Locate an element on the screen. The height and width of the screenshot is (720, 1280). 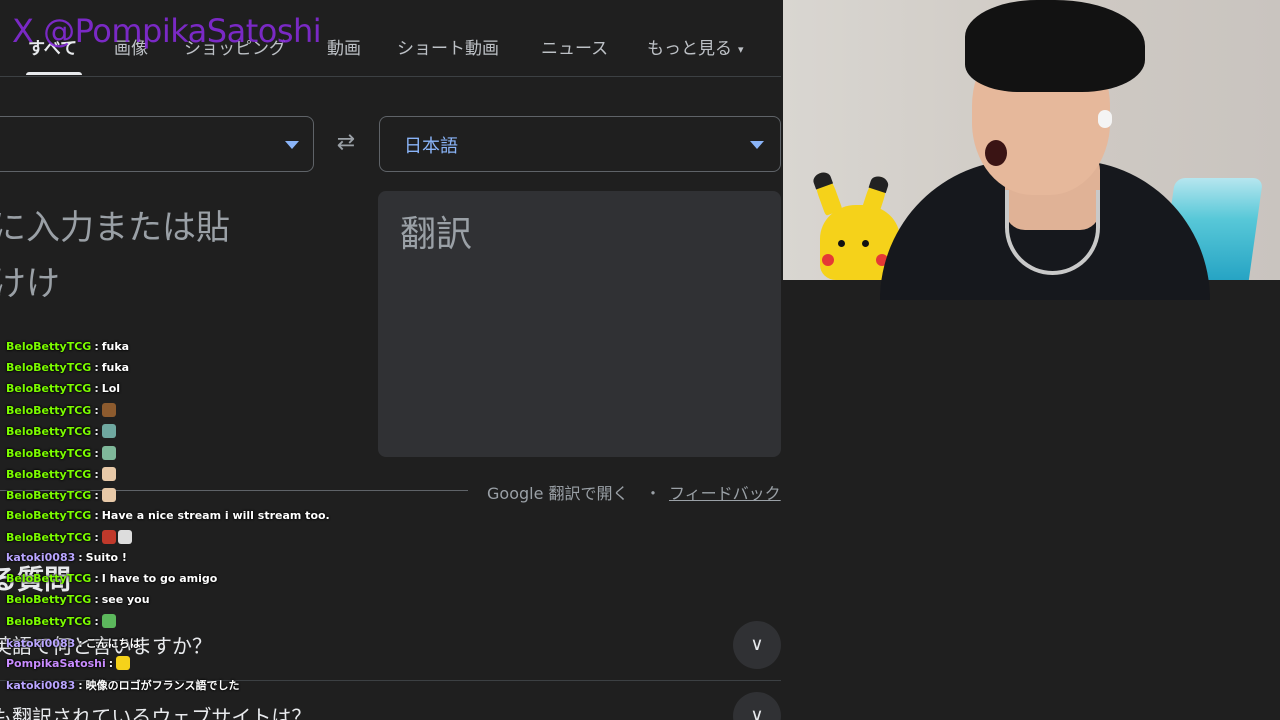
source-text-input: に入力または貼 けけ is located at coordinates (115, 256).